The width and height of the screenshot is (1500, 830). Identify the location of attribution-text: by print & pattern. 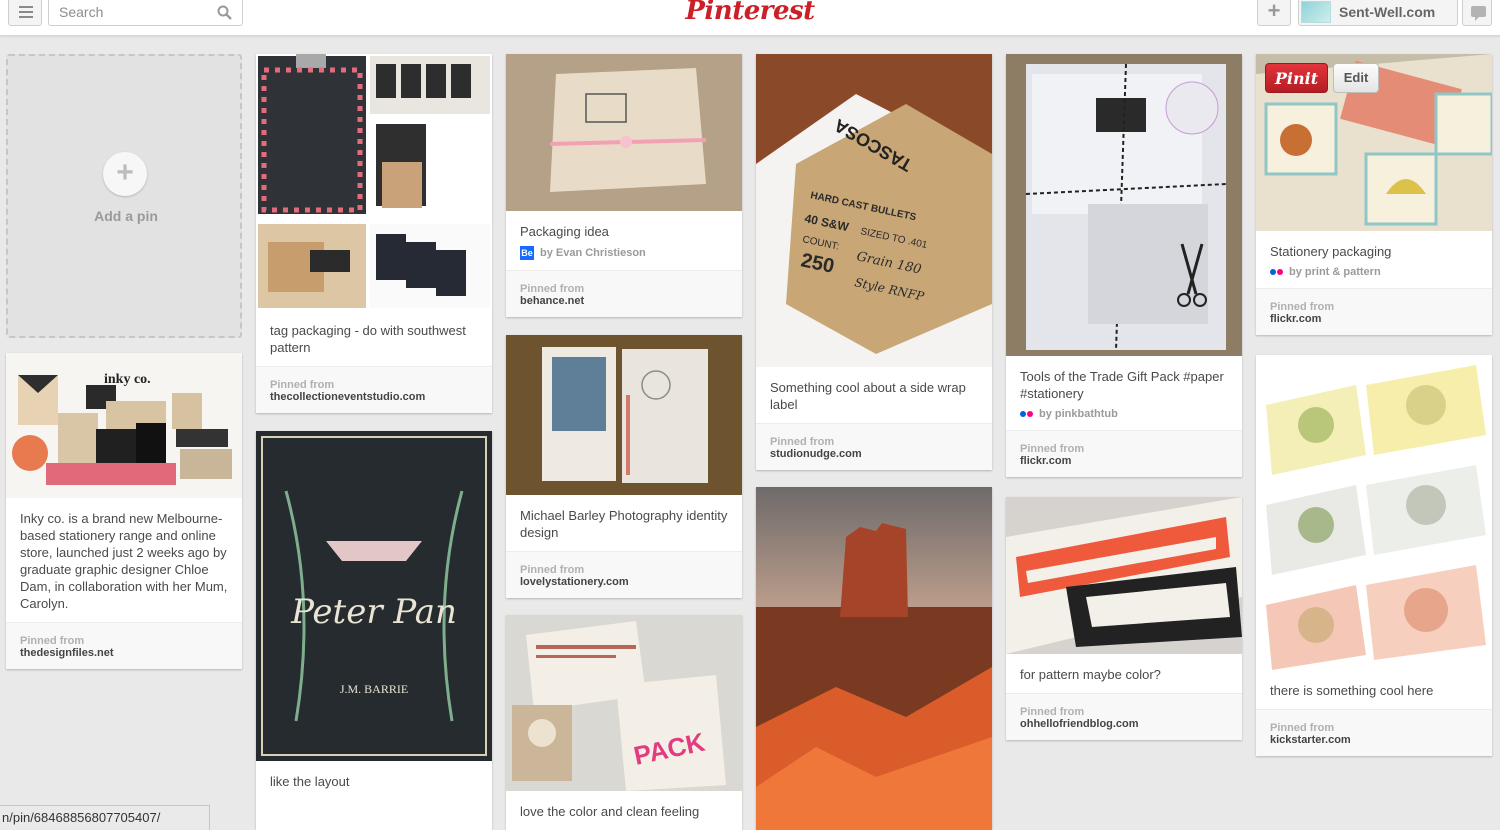
(1335, 272).